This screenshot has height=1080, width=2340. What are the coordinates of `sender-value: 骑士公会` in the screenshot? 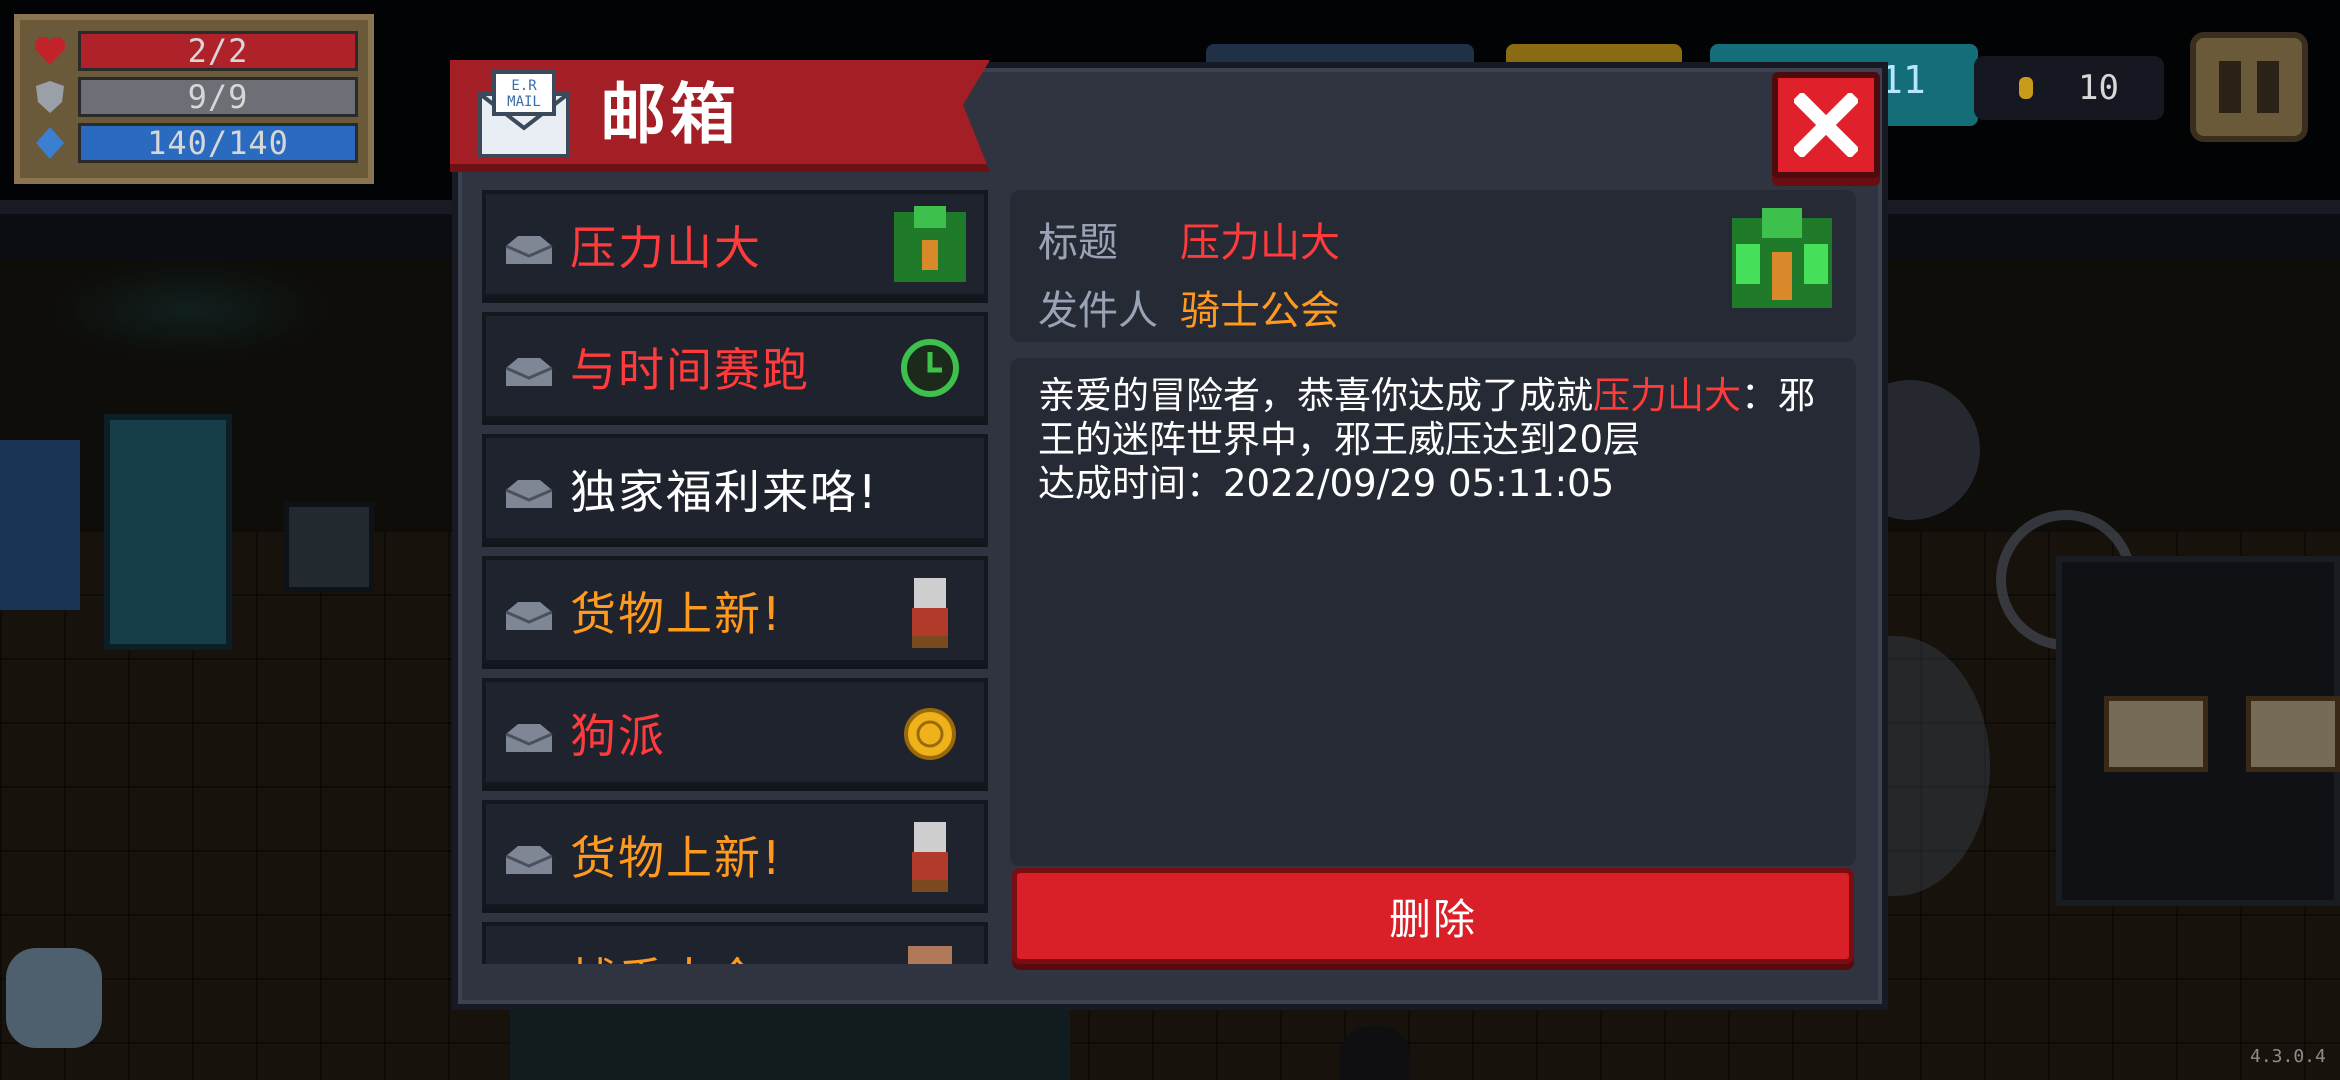 It's located at (1260, 311).